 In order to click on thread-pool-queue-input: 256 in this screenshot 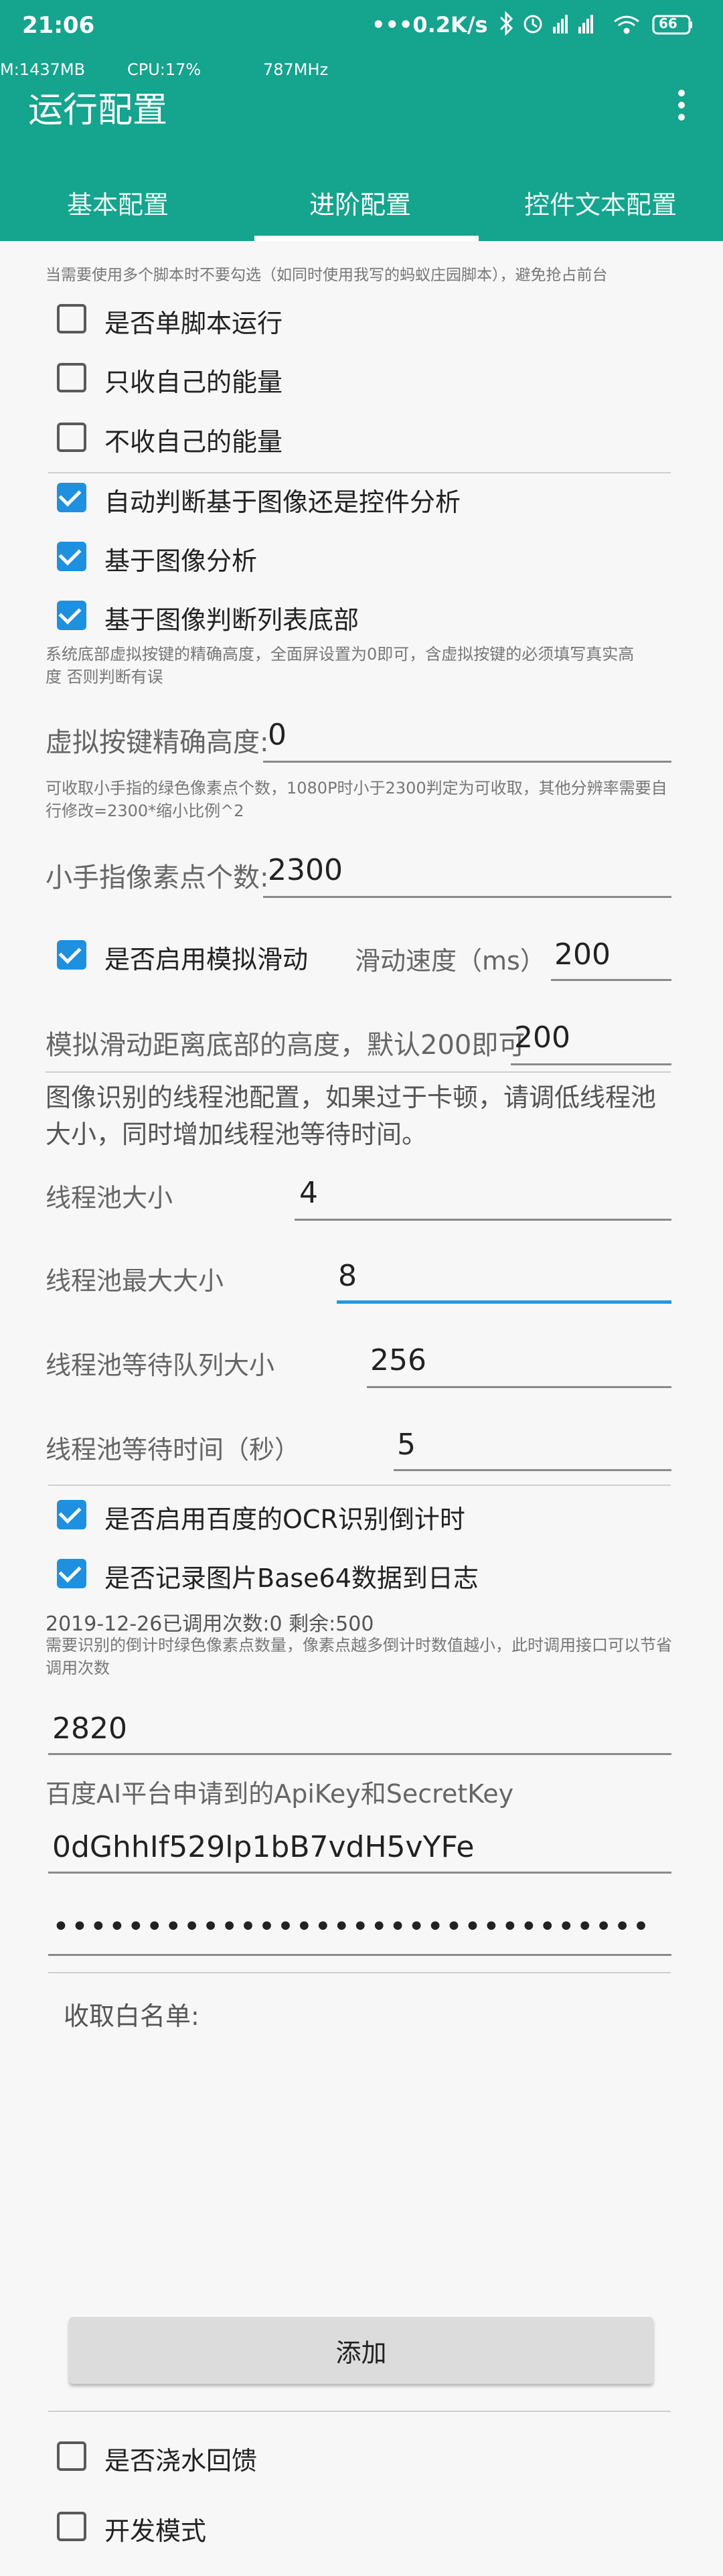, I will do `click(398, 1360)`.